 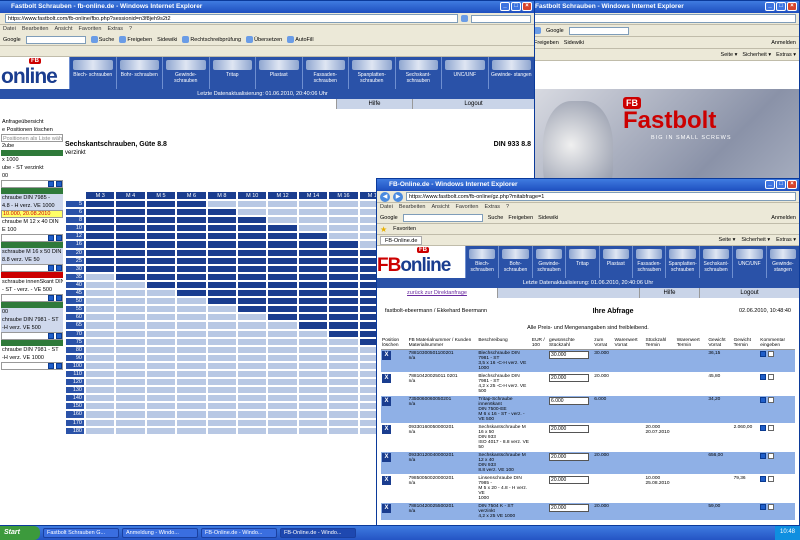 What do you see at coordinates (55, 39) in the screenshot?
I see `google-search-input` at bounding box center [55, 39].